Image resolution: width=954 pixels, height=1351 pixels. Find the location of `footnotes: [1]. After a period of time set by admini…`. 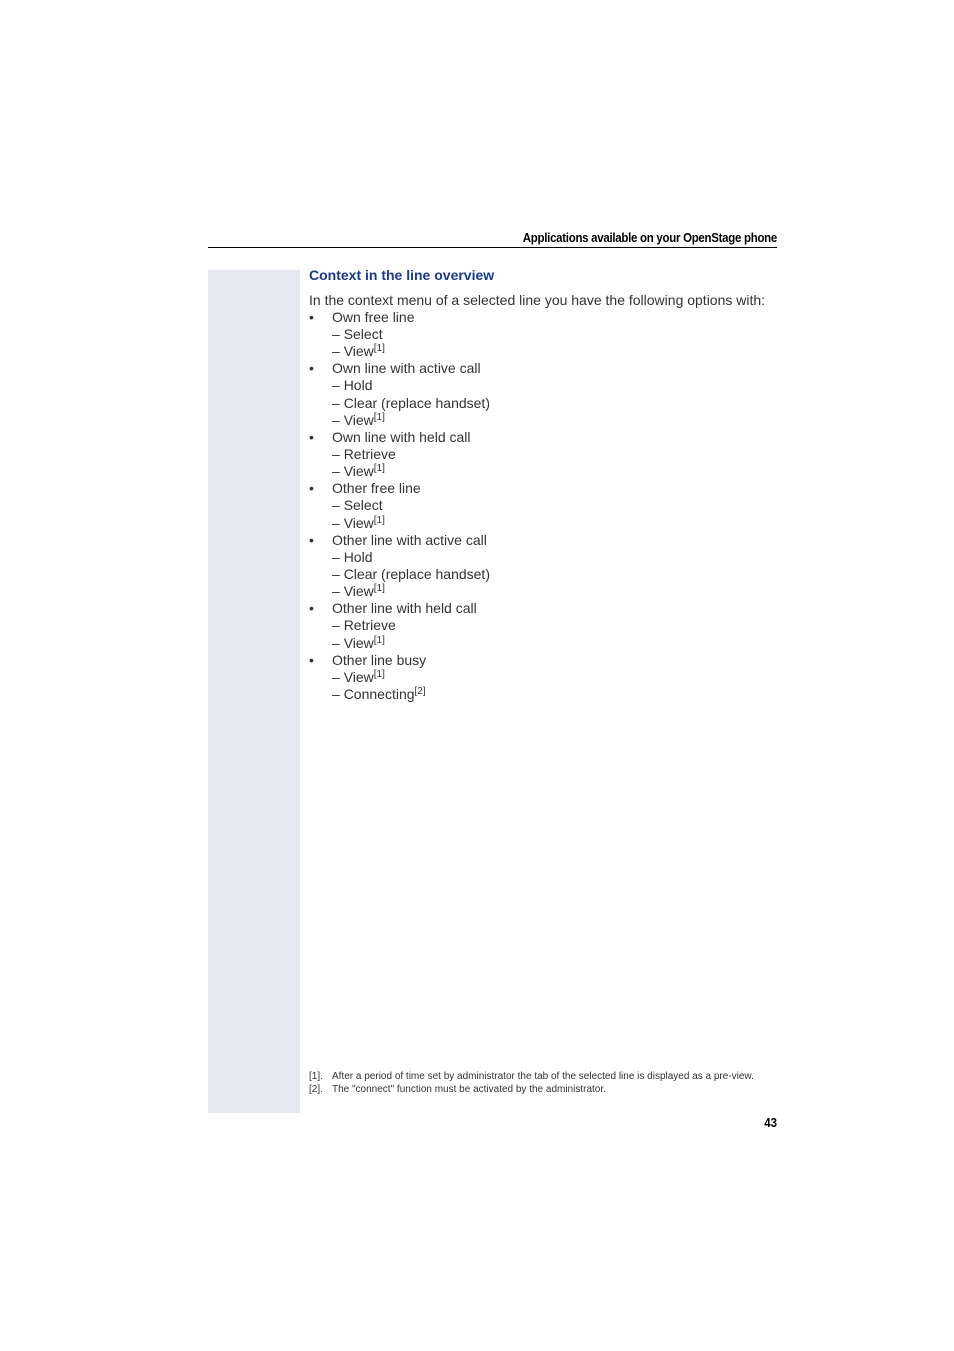

footnotes: [1]. After a period of time set by admini… is located at coordinates (544, 1083).